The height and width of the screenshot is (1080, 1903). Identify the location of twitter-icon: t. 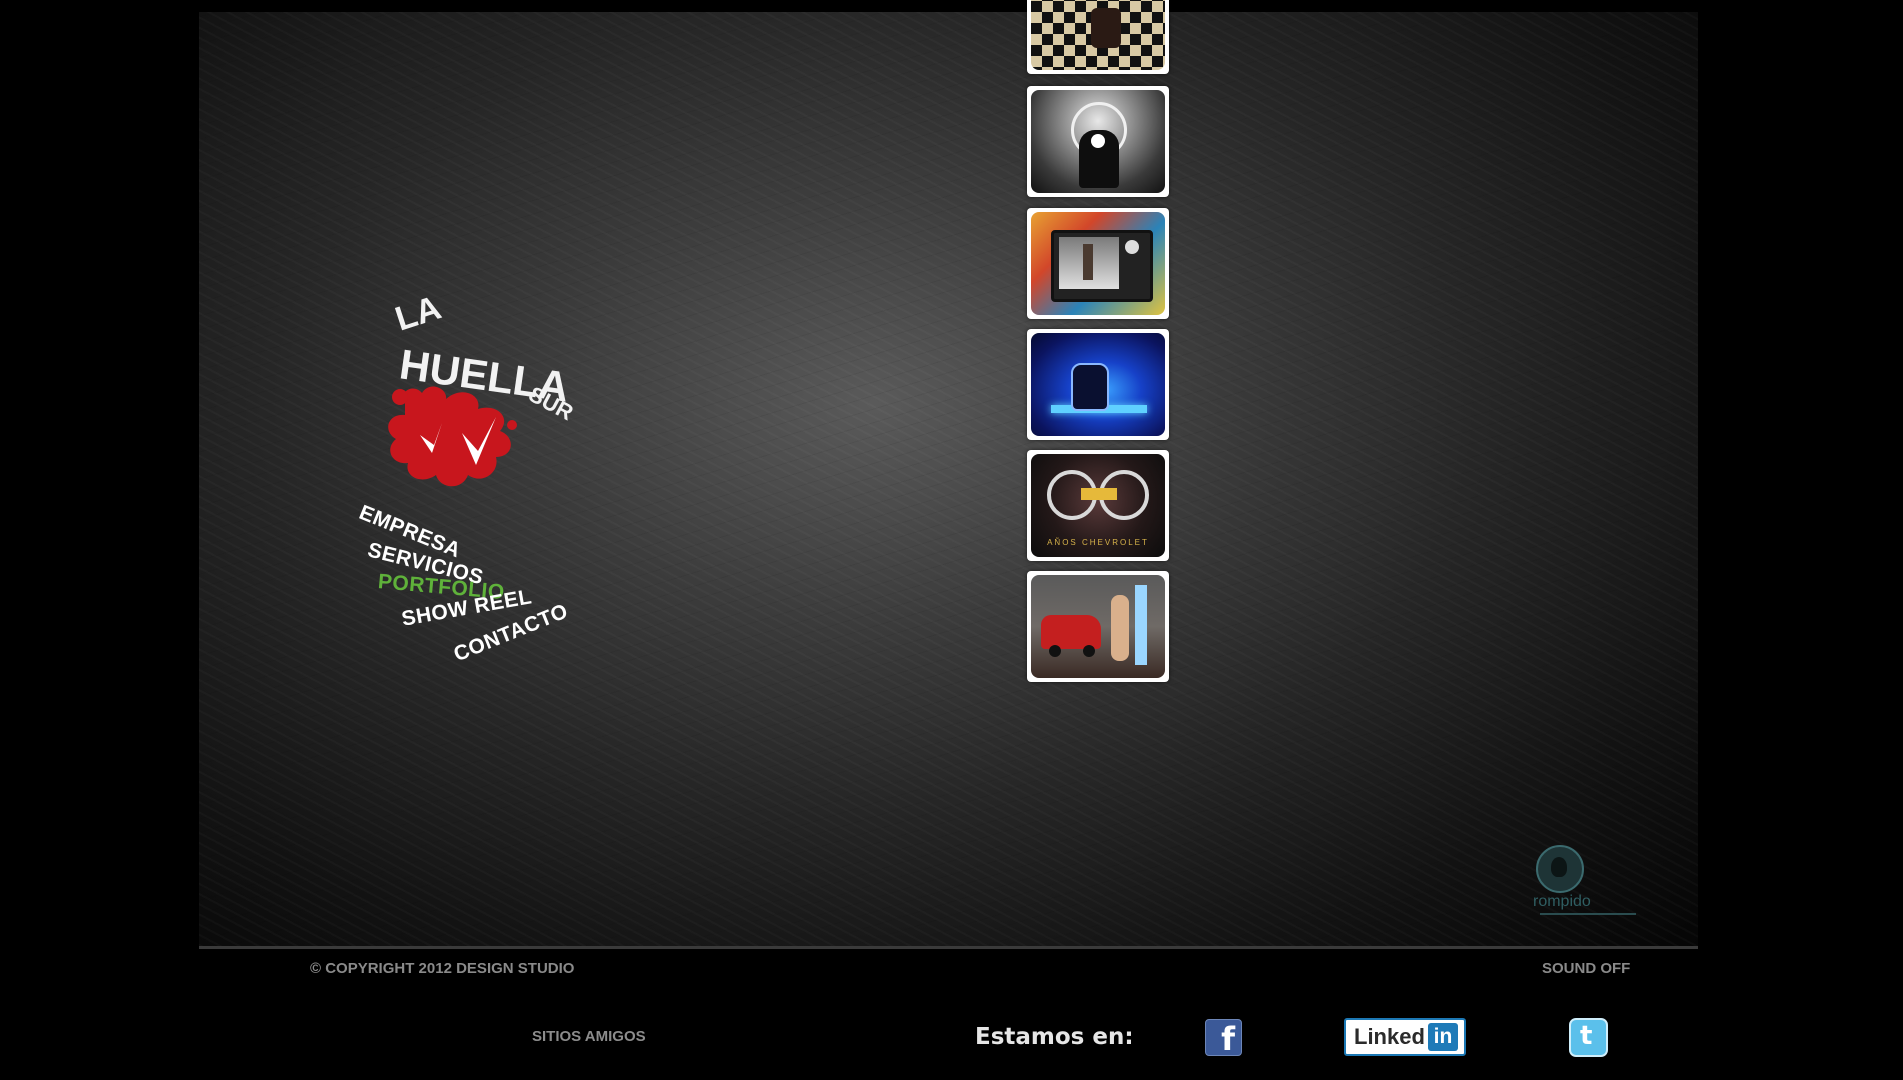
(1588, 1037).